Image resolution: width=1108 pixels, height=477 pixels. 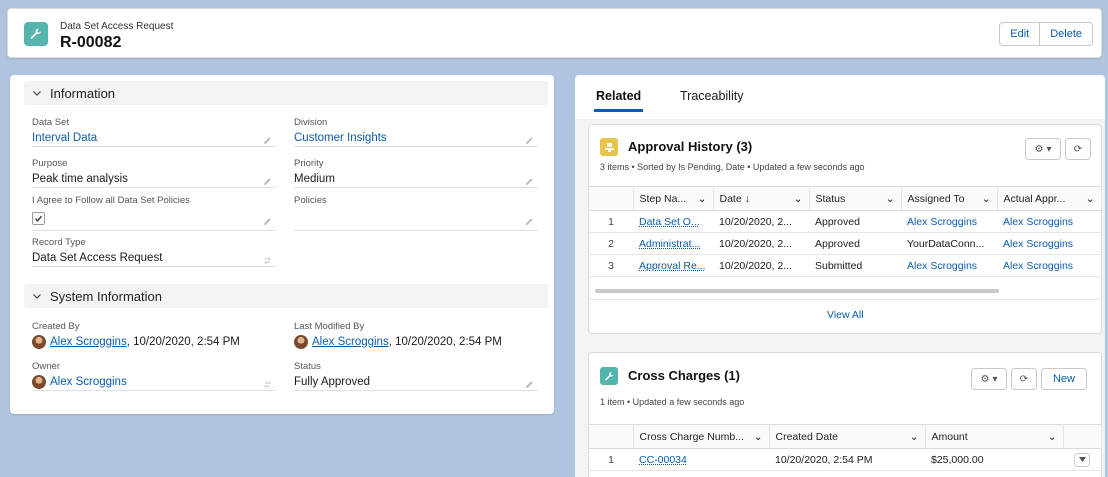 I want to click on priority-label: Priority, so click(x=309, y=163).